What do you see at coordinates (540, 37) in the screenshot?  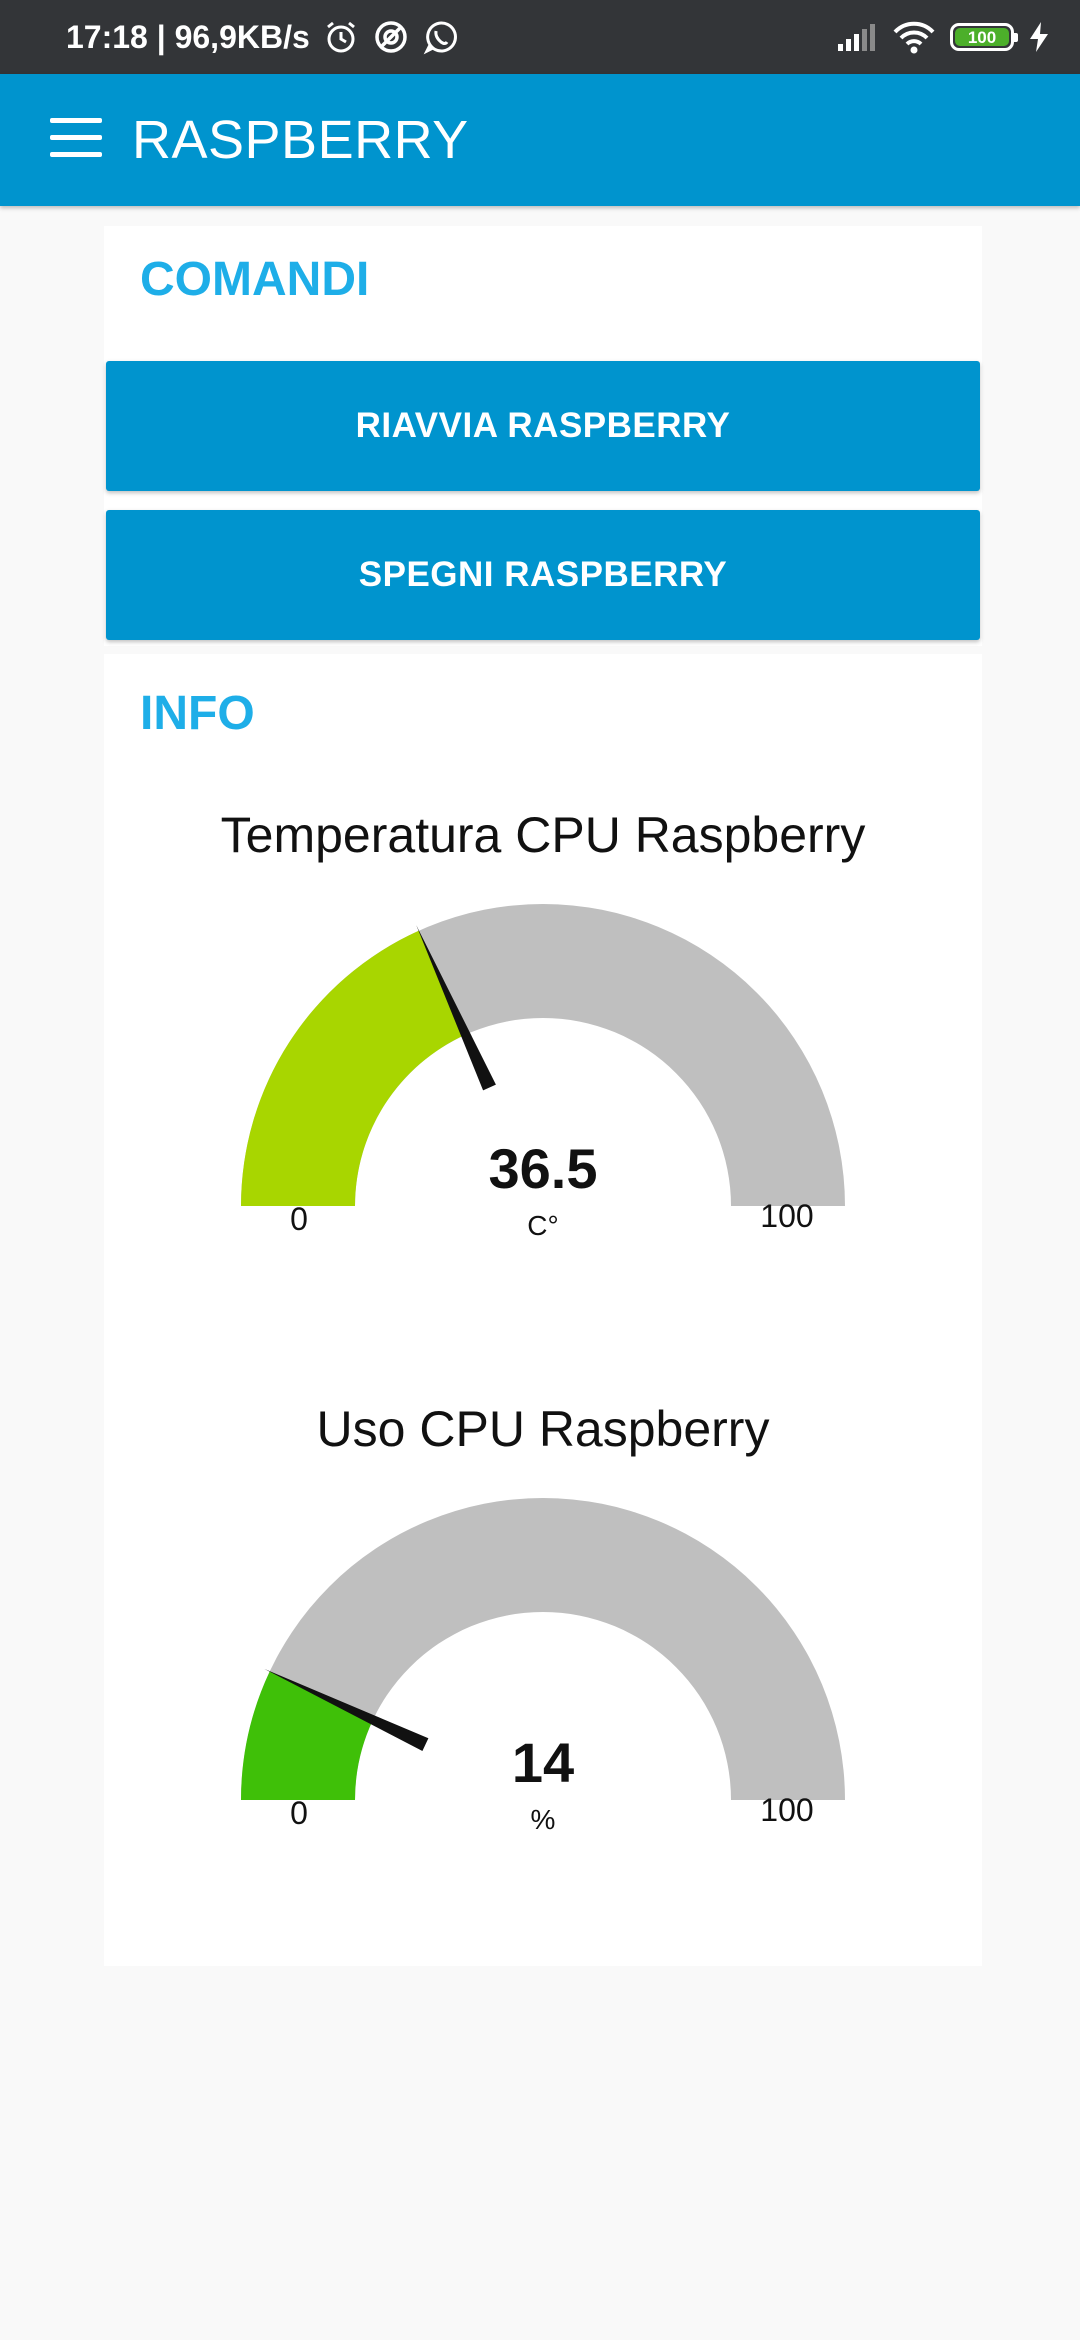 I see `status-bar: 17:18 | 96,9KB/s 100` at bounding box center [540, 37].